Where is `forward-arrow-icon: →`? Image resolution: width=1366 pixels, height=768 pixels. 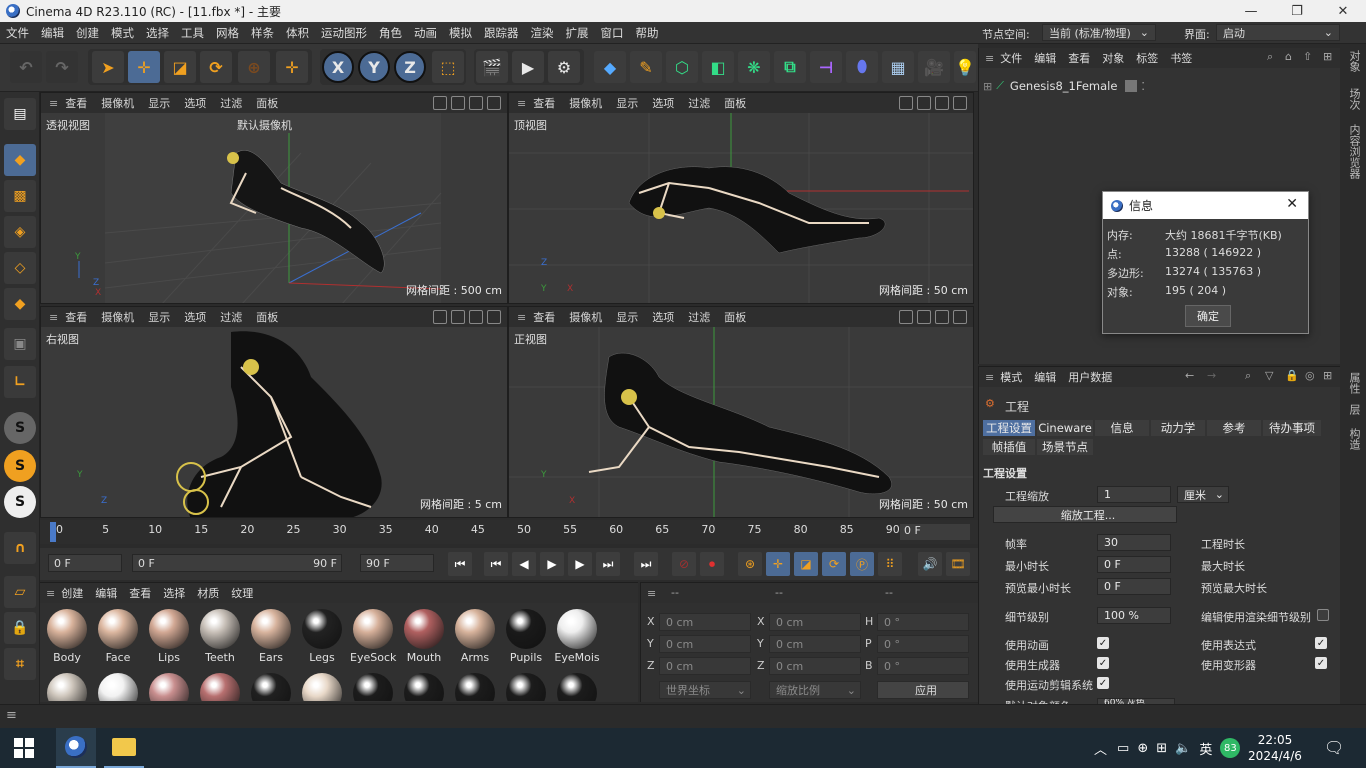
forward-arrow-icon: → is located at coordinates (1211, 375).